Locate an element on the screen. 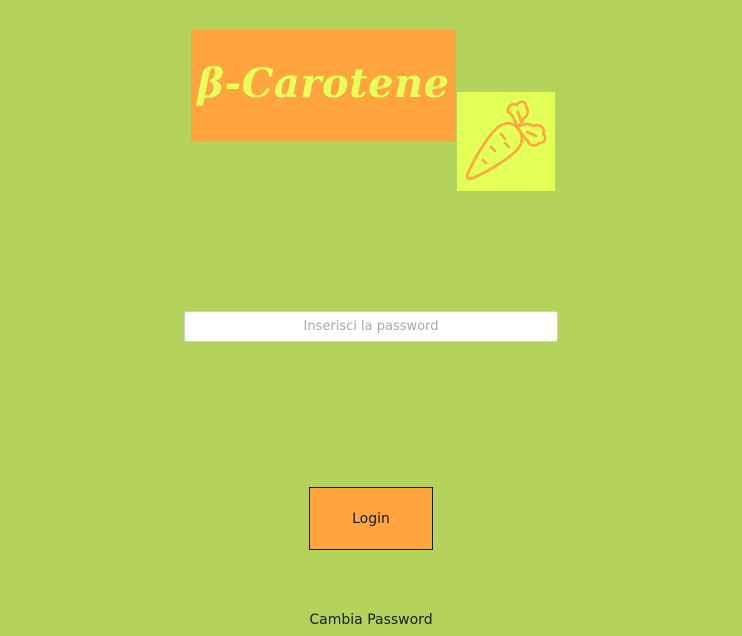  logo-icon-box is located at coordinates (506, 141).